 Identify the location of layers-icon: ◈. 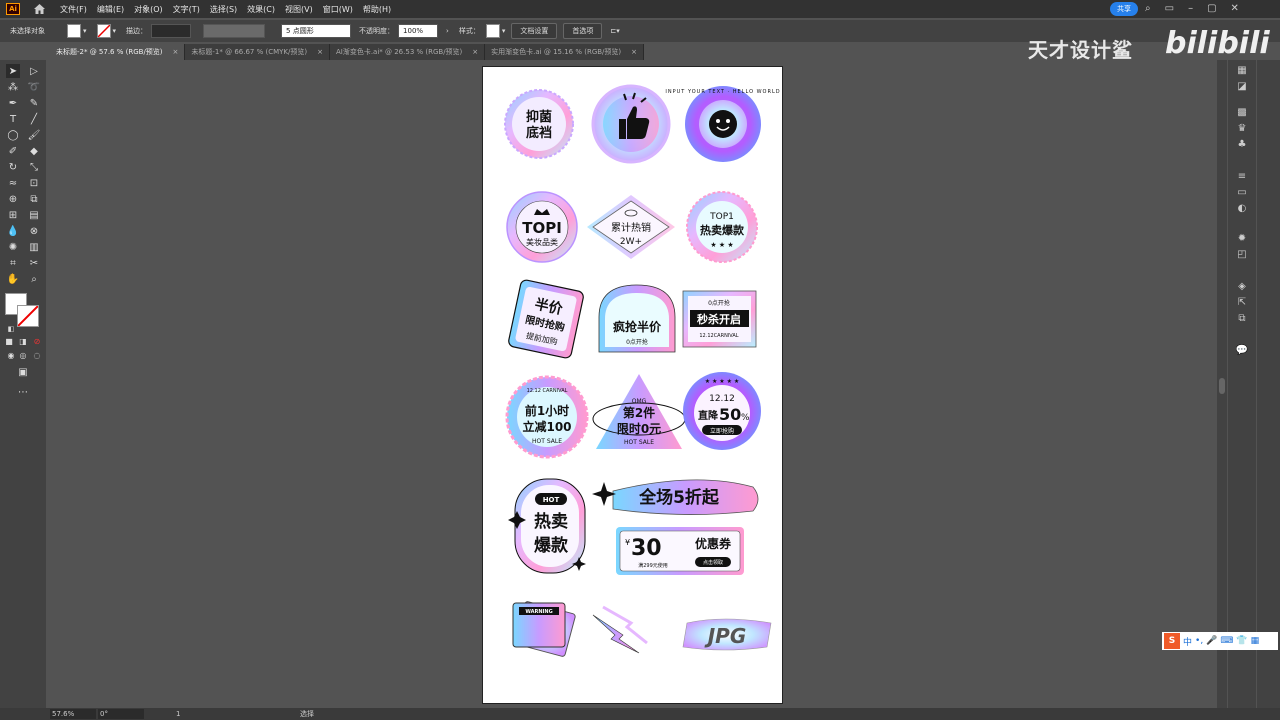
(1242, 286).